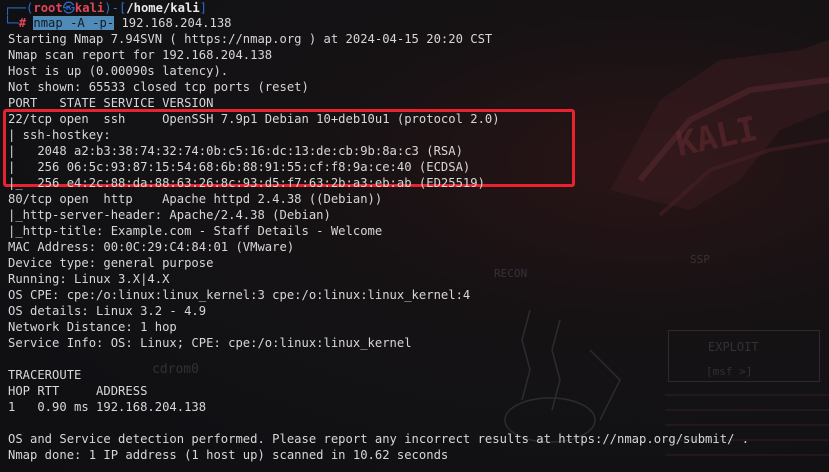 The width and height of the screenshot is (829, 472). What do you see at coordinates (733, 347) in the screenshot?
I see `wallpaper-exploit-text: EXPLOIT` at bounding box center [733, 347].